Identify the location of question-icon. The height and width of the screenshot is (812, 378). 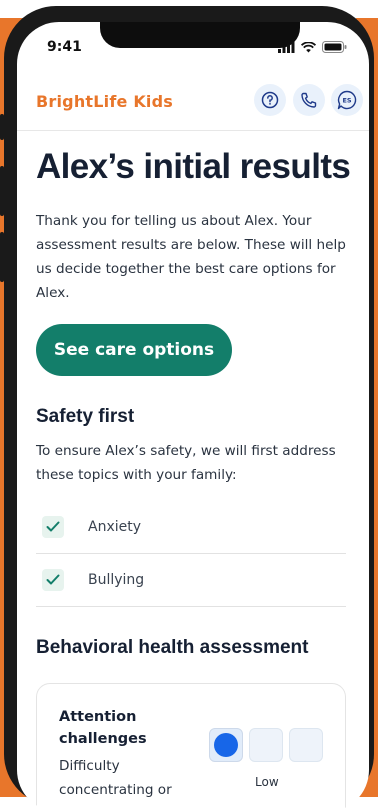
(270, 100).